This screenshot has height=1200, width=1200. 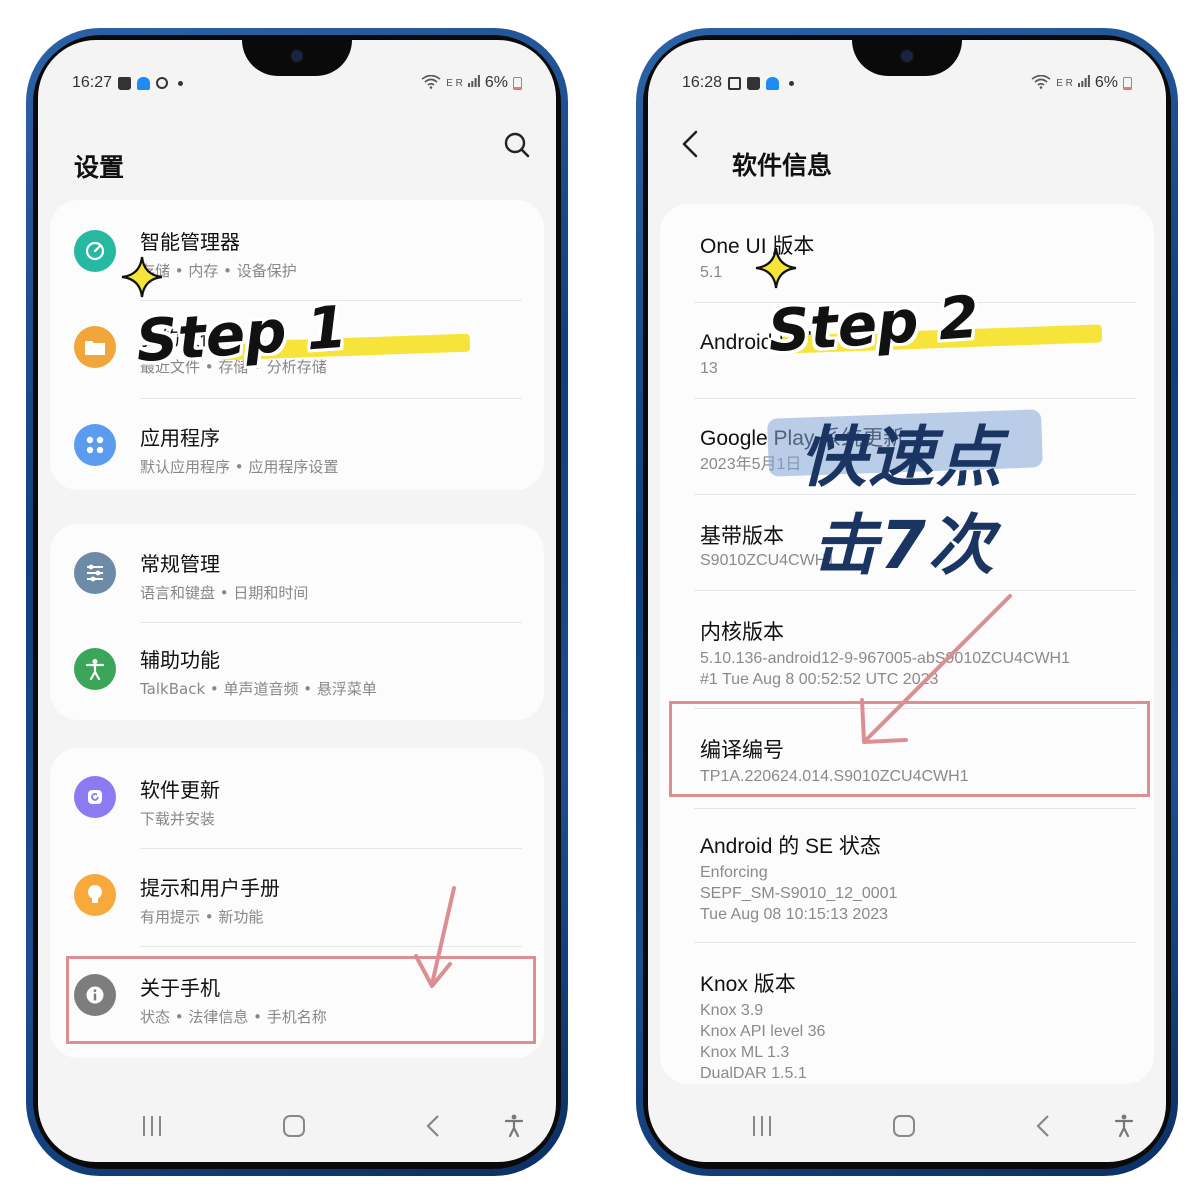 I want to click on info-value: Tue Aug 08 10:15:13 2023, so click(x=794, y=914).